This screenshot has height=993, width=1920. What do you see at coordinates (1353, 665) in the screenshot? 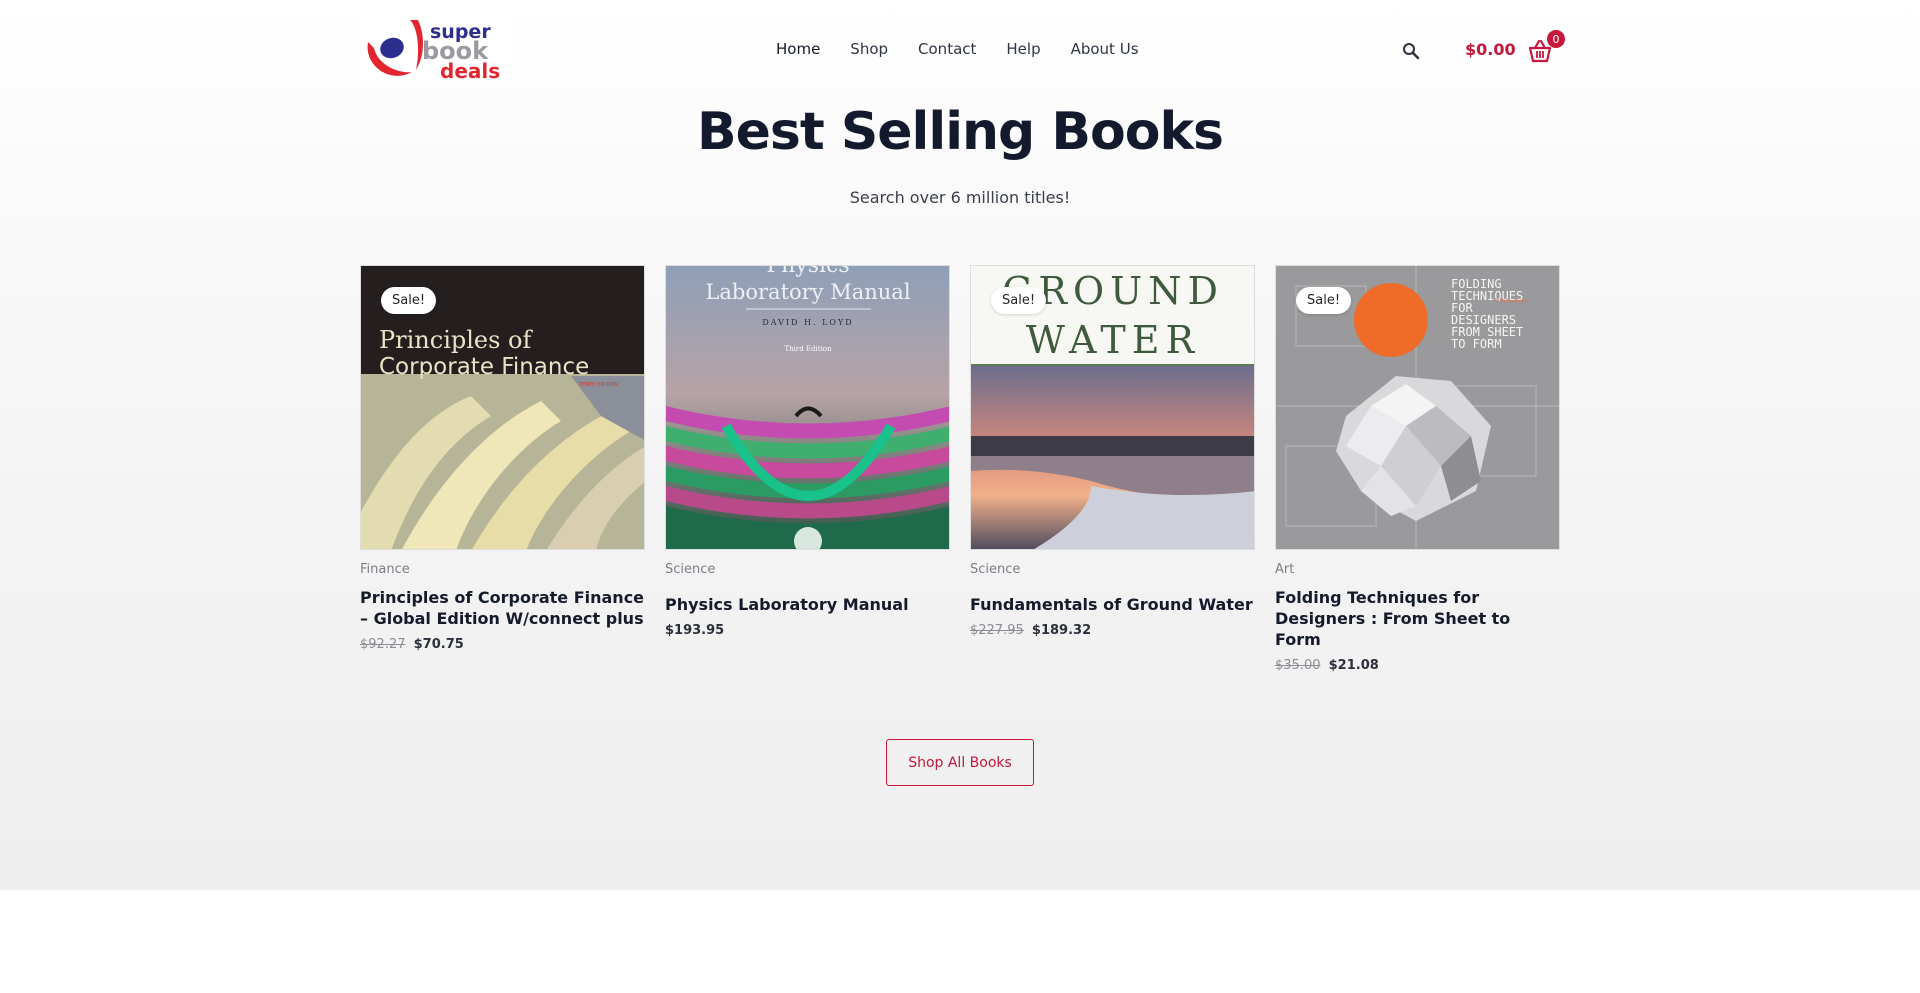
I see `sale-price: $21.08` at bounding box center [1353, 665].